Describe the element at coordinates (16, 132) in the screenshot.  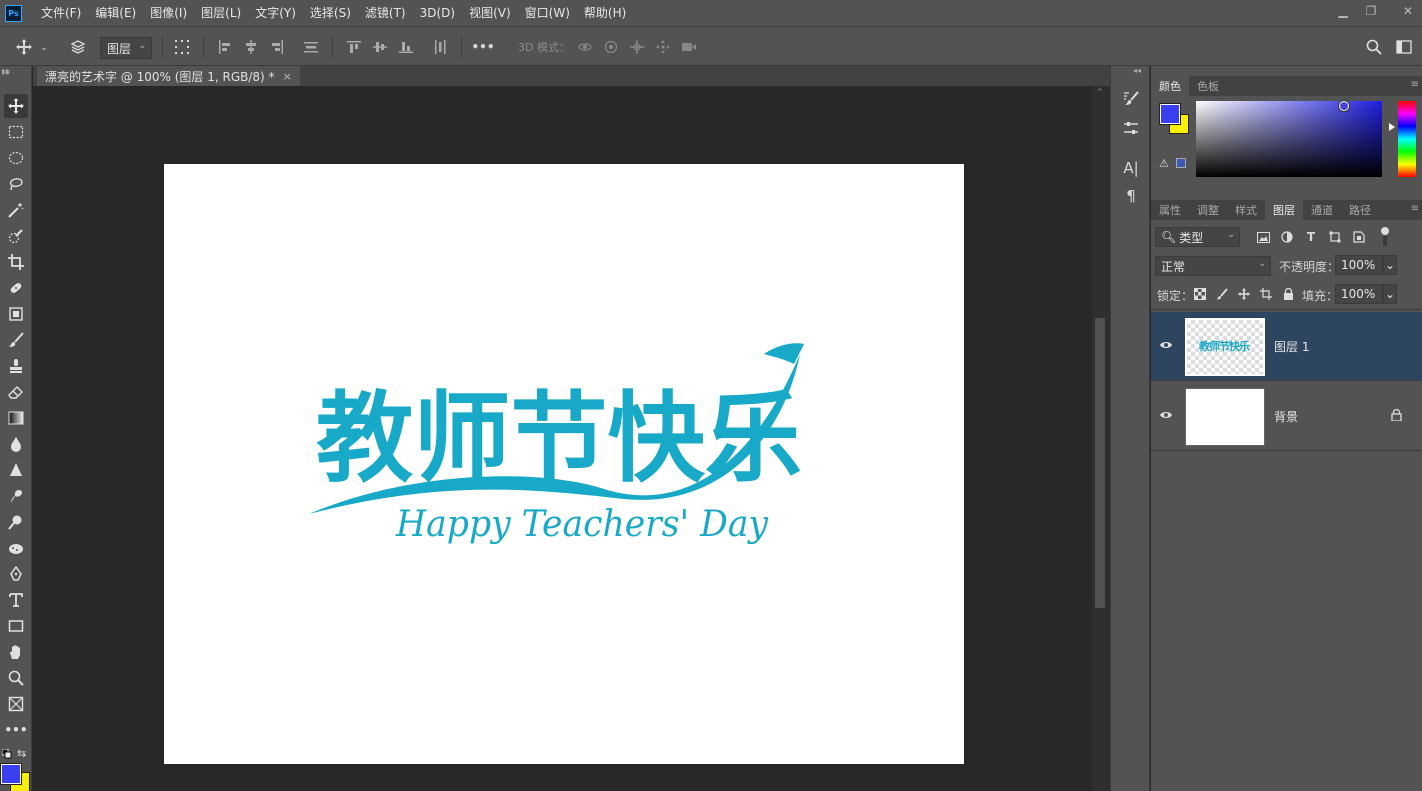
I see `rectangular-marquee-tool-icon` at that location.